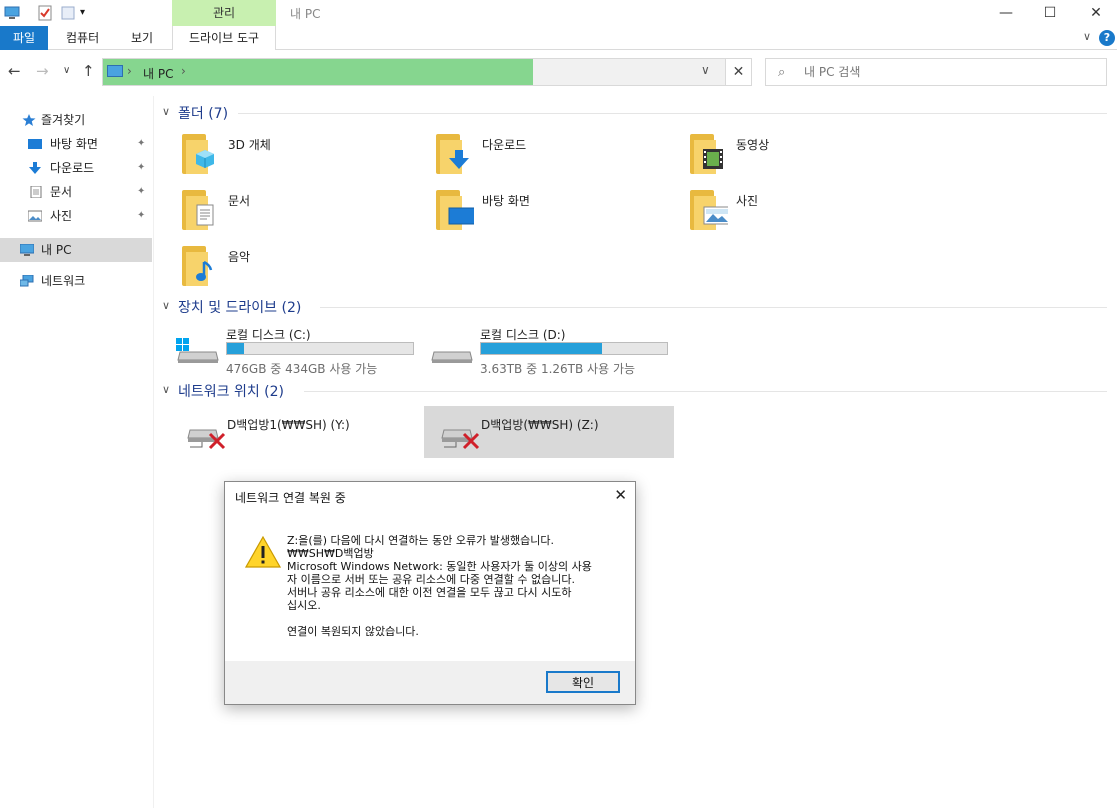 Image resolution: width=1117 pixels, height=808 pixels. What do you see at coordinates (239, 201) in the screenshot?
I see `folder-label: 문서` at bounding box center [239, 201].